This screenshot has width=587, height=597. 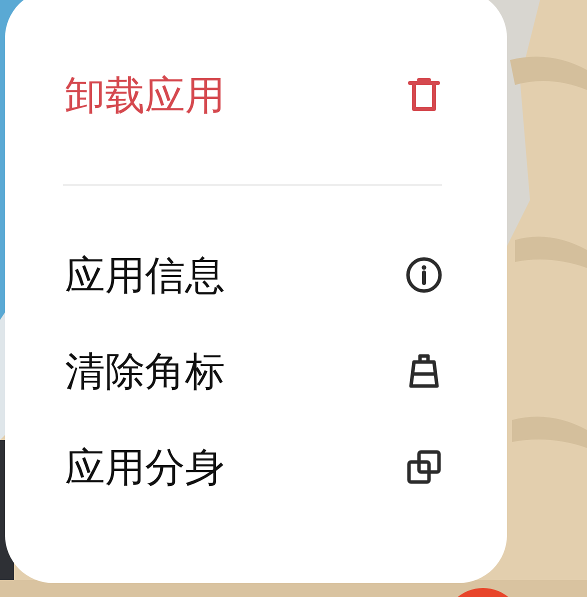 What do you see at coordinates (424, 467) in the screenshot?
I see `squares-icon` at bounding box center [424, 467].